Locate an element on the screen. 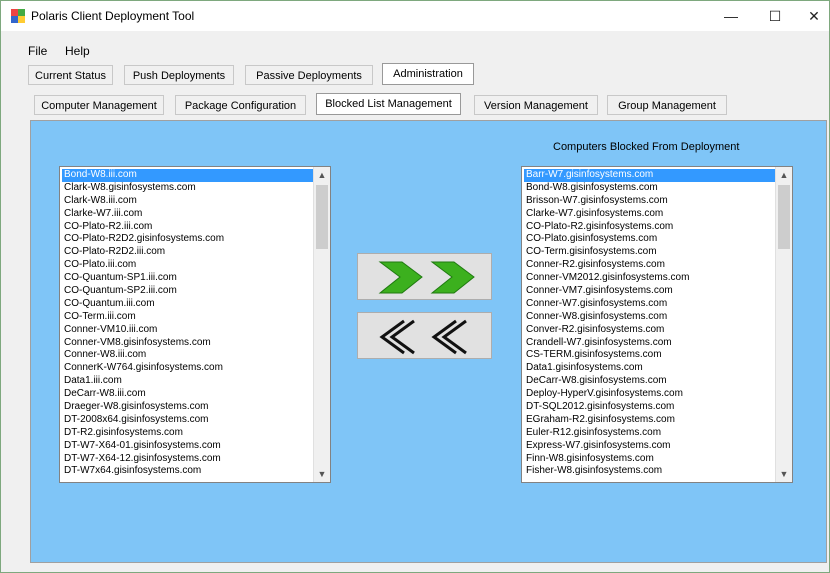 The width and height of the screenshot is (830, 573). list-item: Finn-W8.gisinfosystems.com is located at coordinates (649, 459).